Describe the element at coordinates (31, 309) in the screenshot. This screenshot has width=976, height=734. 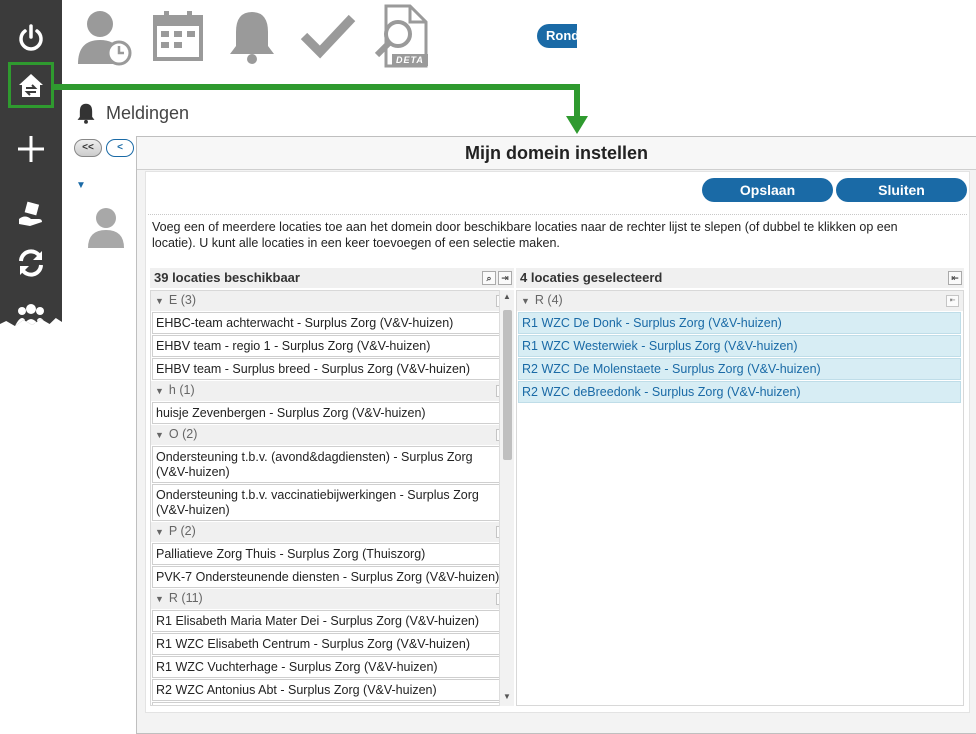
I see `users-icon` at that location.